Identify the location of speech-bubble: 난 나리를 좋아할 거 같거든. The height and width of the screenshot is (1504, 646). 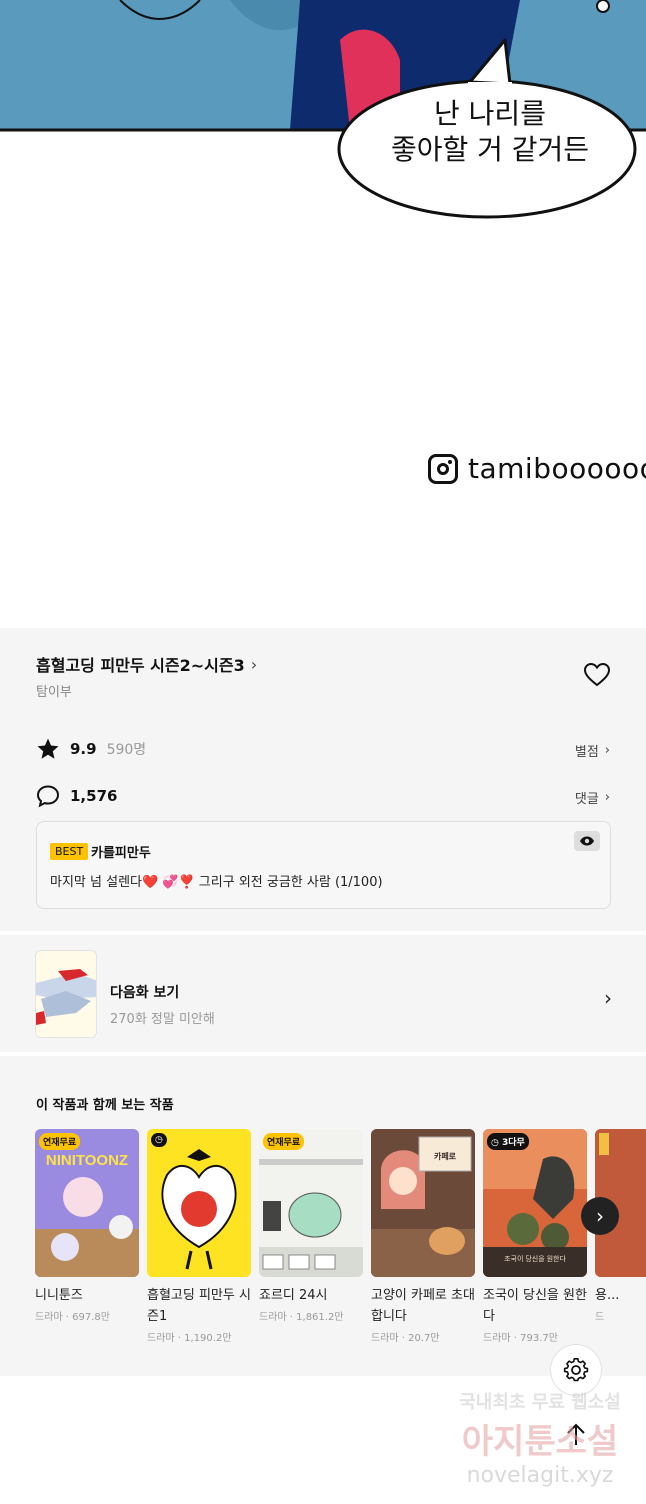
(490, 132).